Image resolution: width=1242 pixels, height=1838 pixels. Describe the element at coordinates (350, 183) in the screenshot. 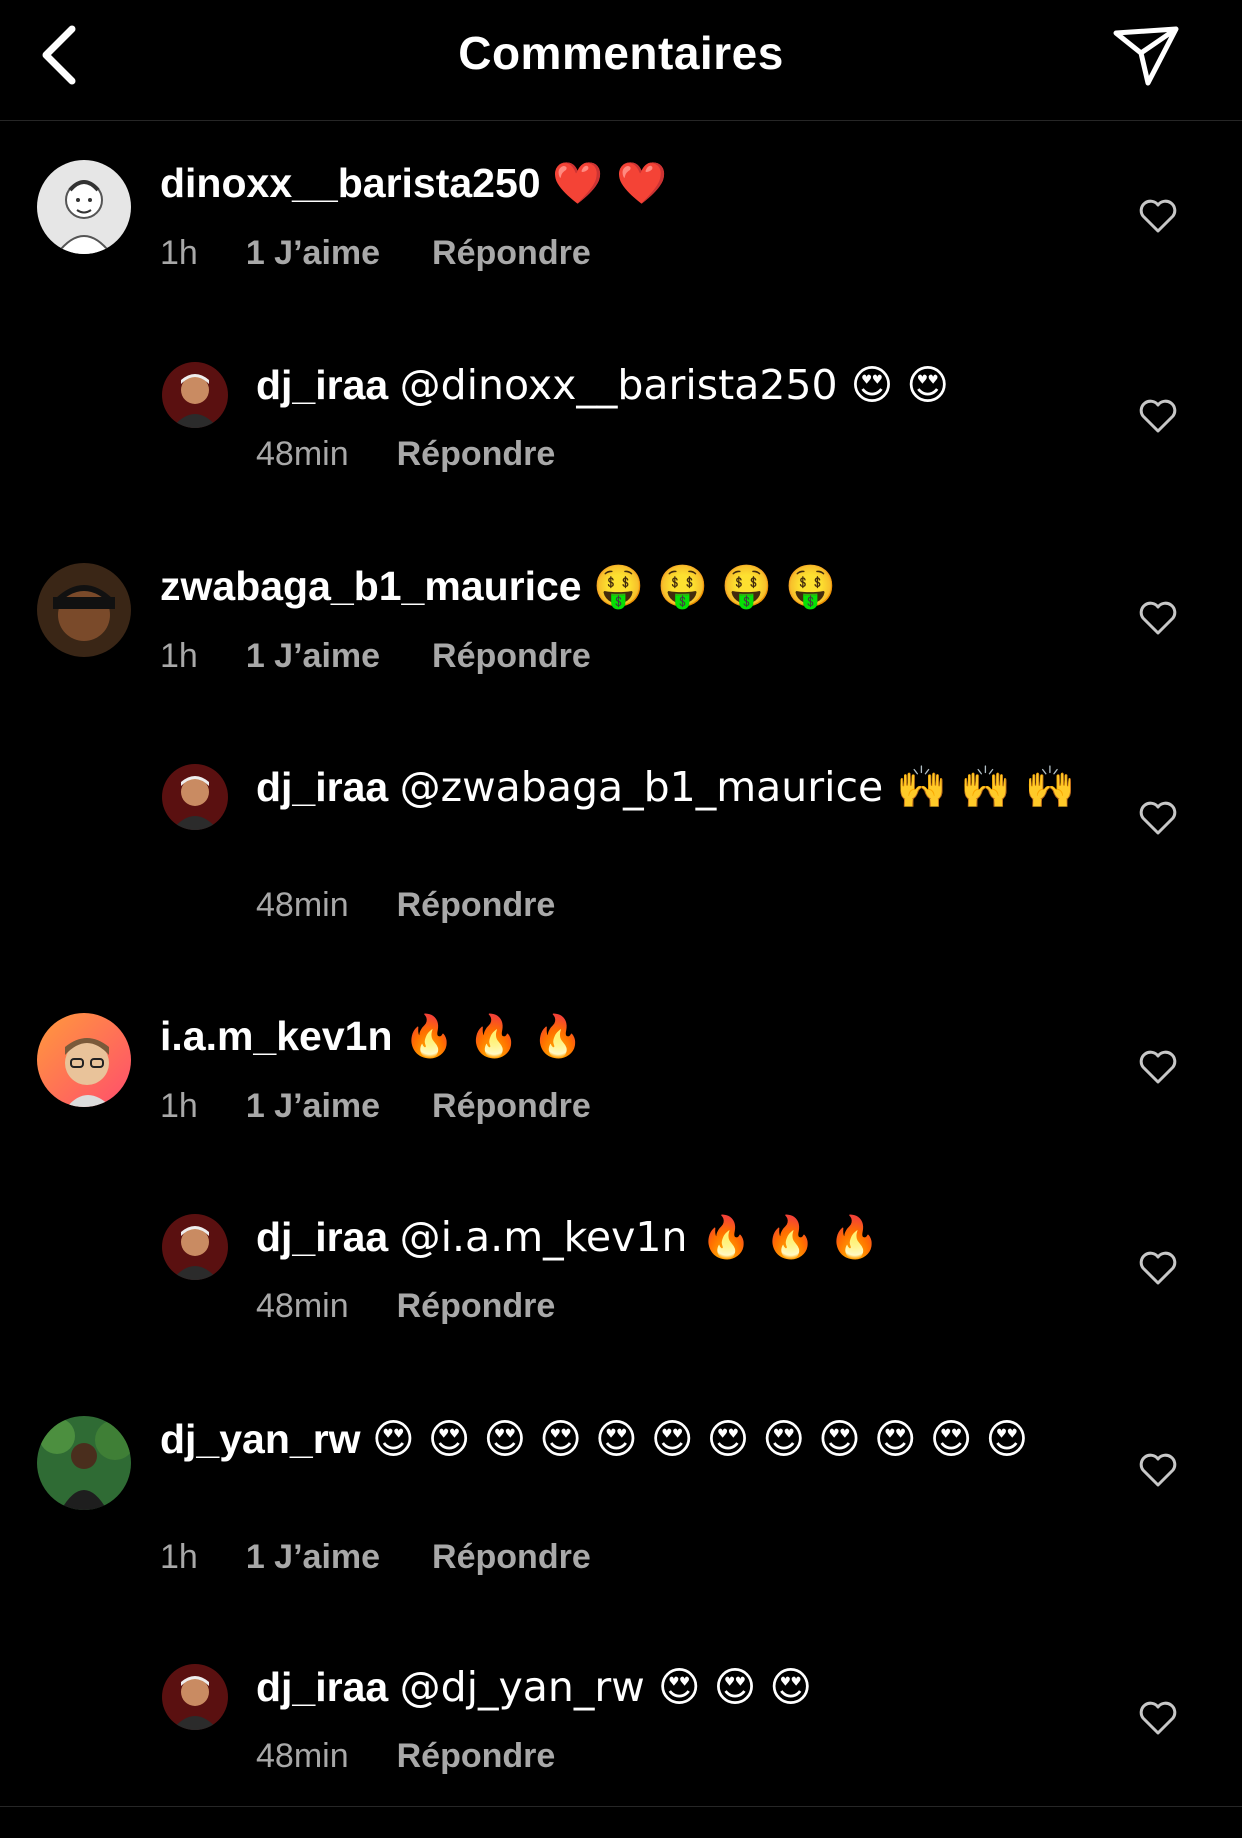

I see `comment-username: dinoxx__barista250` at that location.